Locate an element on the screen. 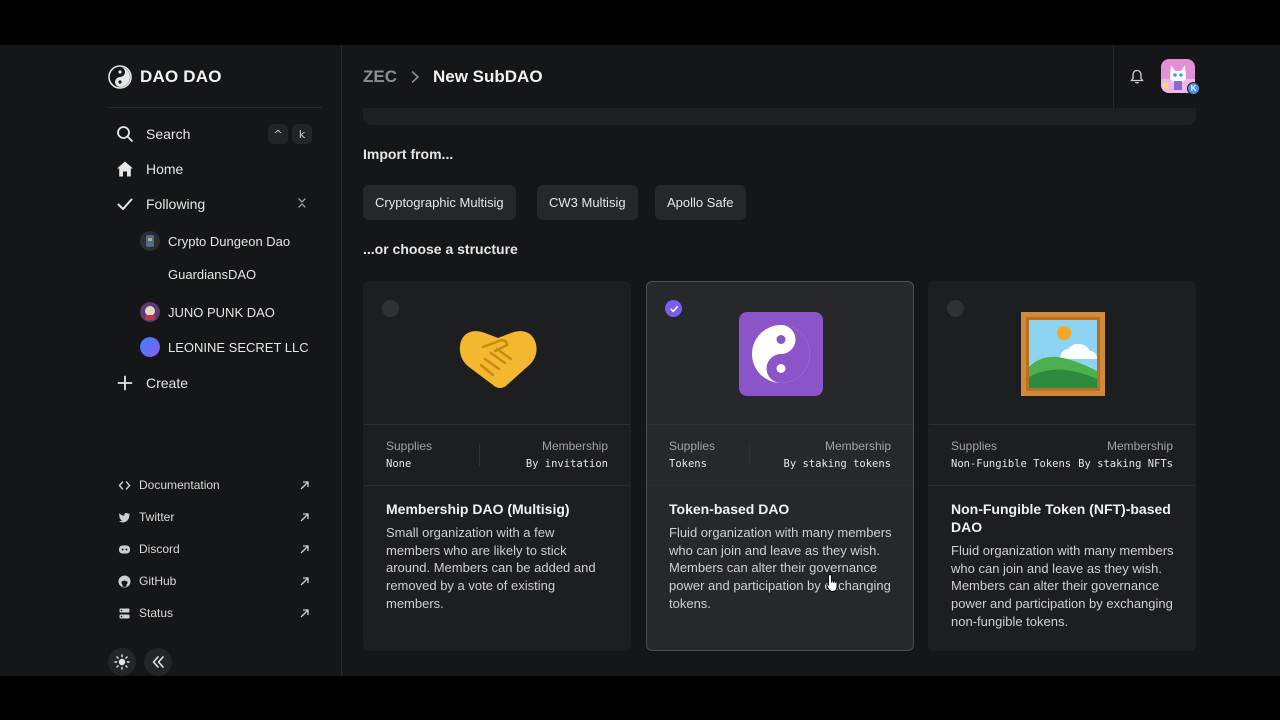 The image size is (1280, 720). following-item-label: JUNO PUNK DAO is located at coordinates (221, 312).